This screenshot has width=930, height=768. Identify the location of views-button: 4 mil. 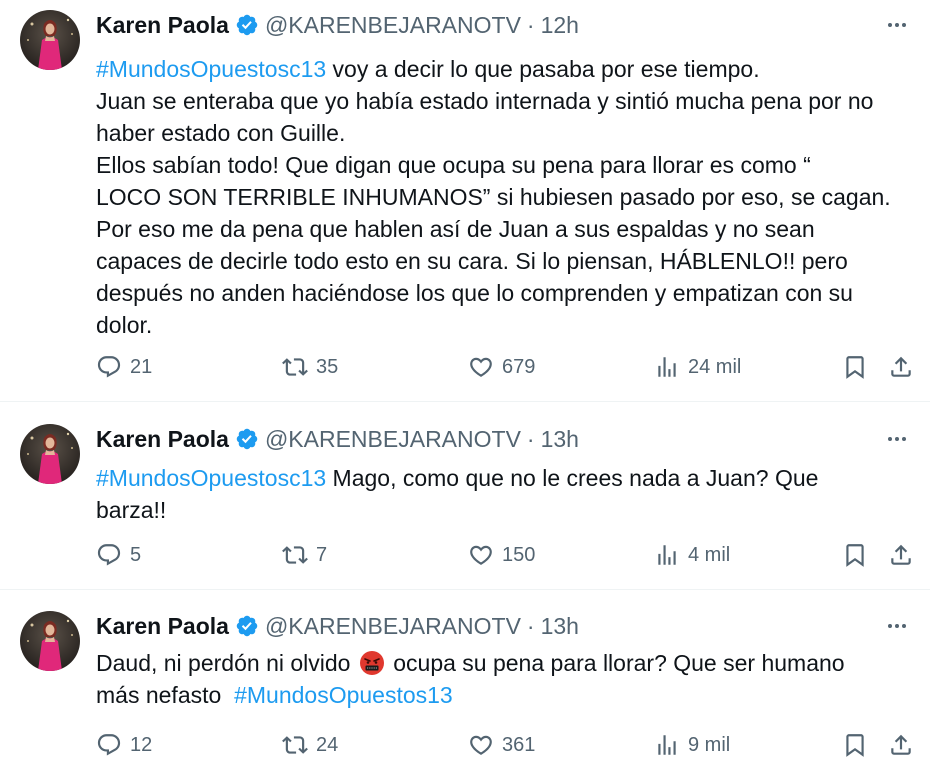
(692, 555).